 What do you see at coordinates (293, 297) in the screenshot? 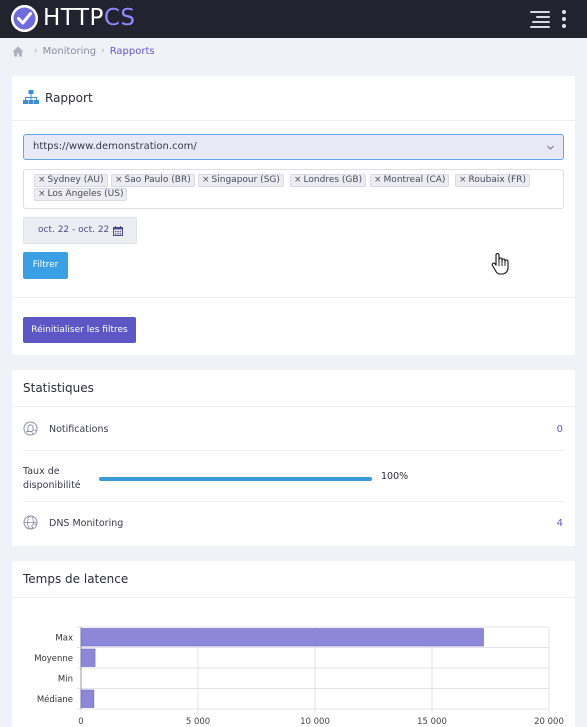
I see `card-divider` at bounding box center [293, 297].